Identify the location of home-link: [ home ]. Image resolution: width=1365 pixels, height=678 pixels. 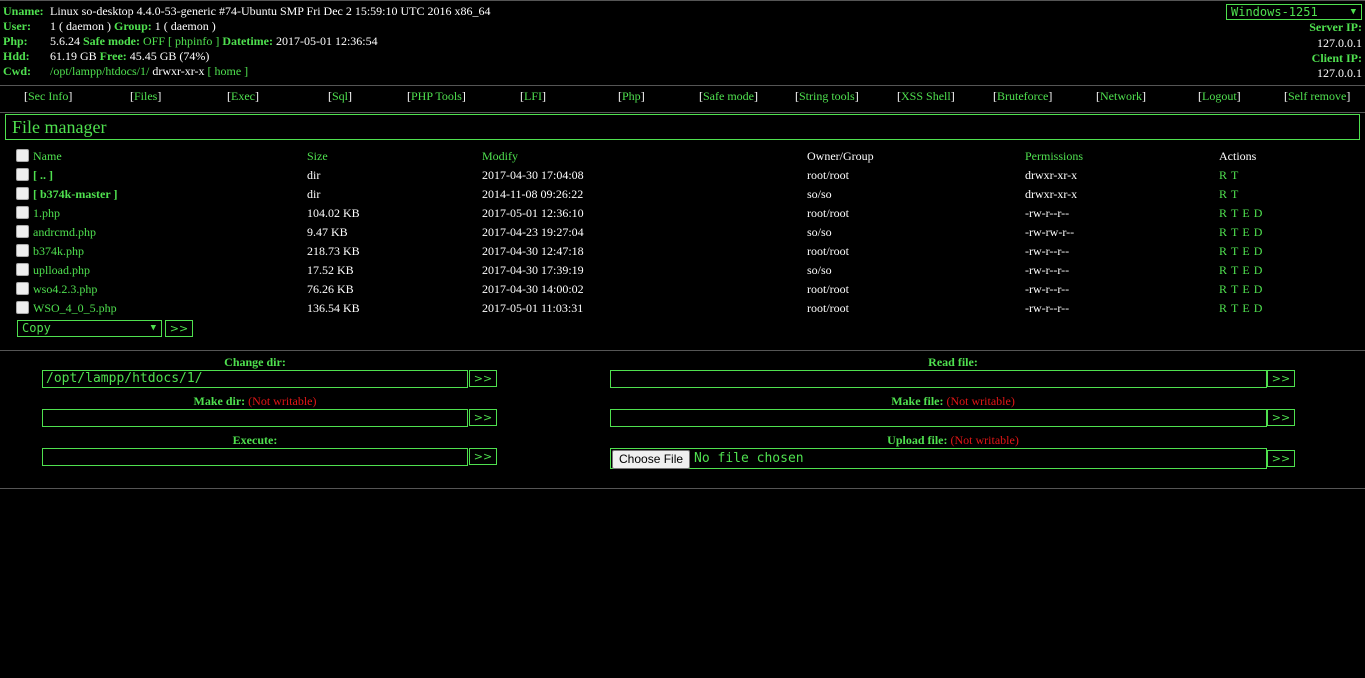
(228, 71).